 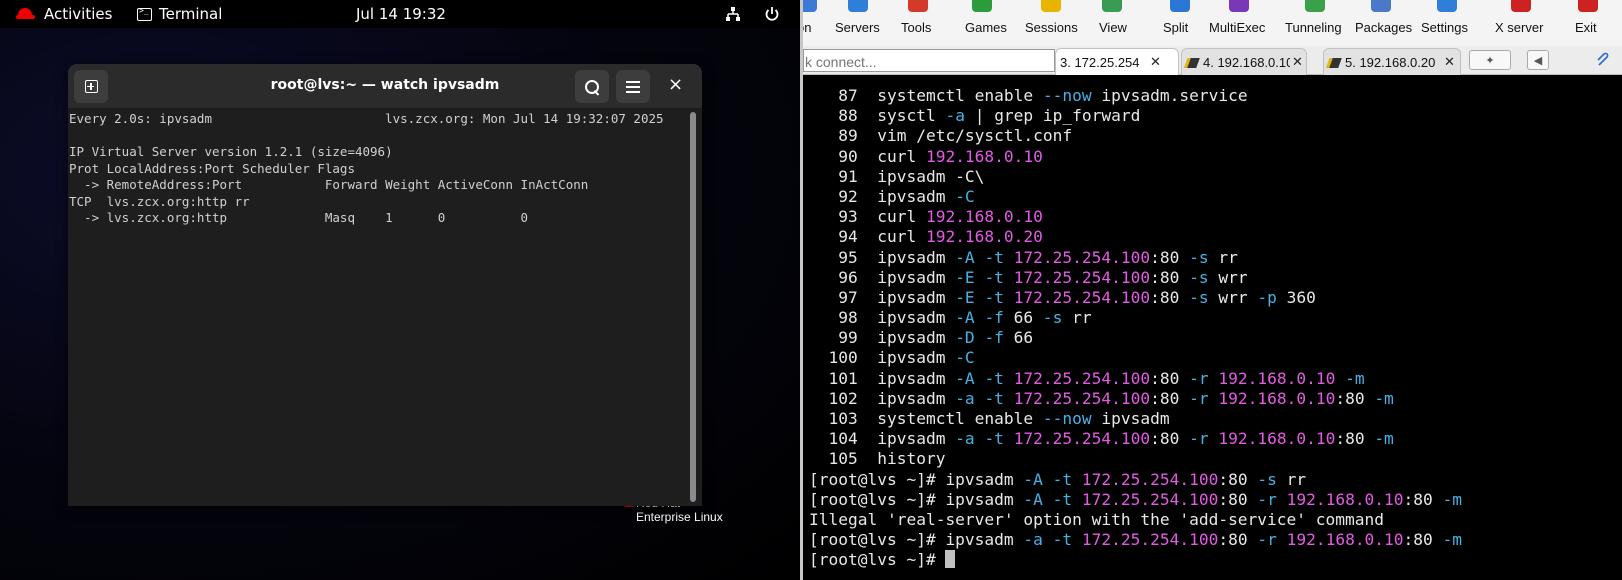 What do you see at coordinates (772, 14) in the screenshot?
I see `power-icon` at bounding box center [772, 14].